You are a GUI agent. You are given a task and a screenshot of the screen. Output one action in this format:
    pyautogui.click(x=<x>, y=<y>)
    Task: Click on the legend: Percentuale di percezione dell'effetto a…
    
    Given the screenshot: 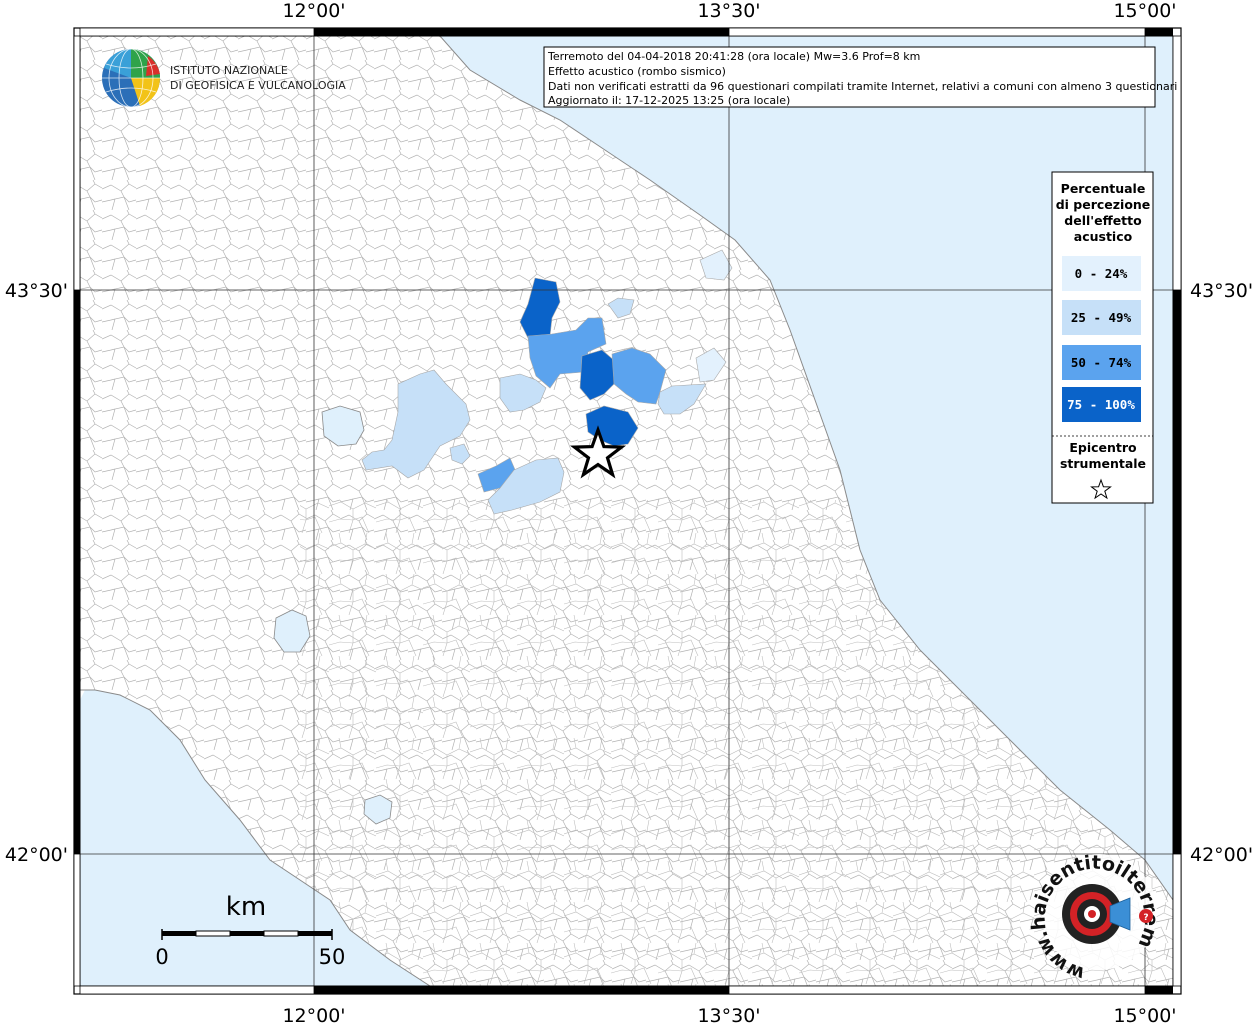 What is the action you would take?
    pyautogui.click(x=1102, y=337)
    